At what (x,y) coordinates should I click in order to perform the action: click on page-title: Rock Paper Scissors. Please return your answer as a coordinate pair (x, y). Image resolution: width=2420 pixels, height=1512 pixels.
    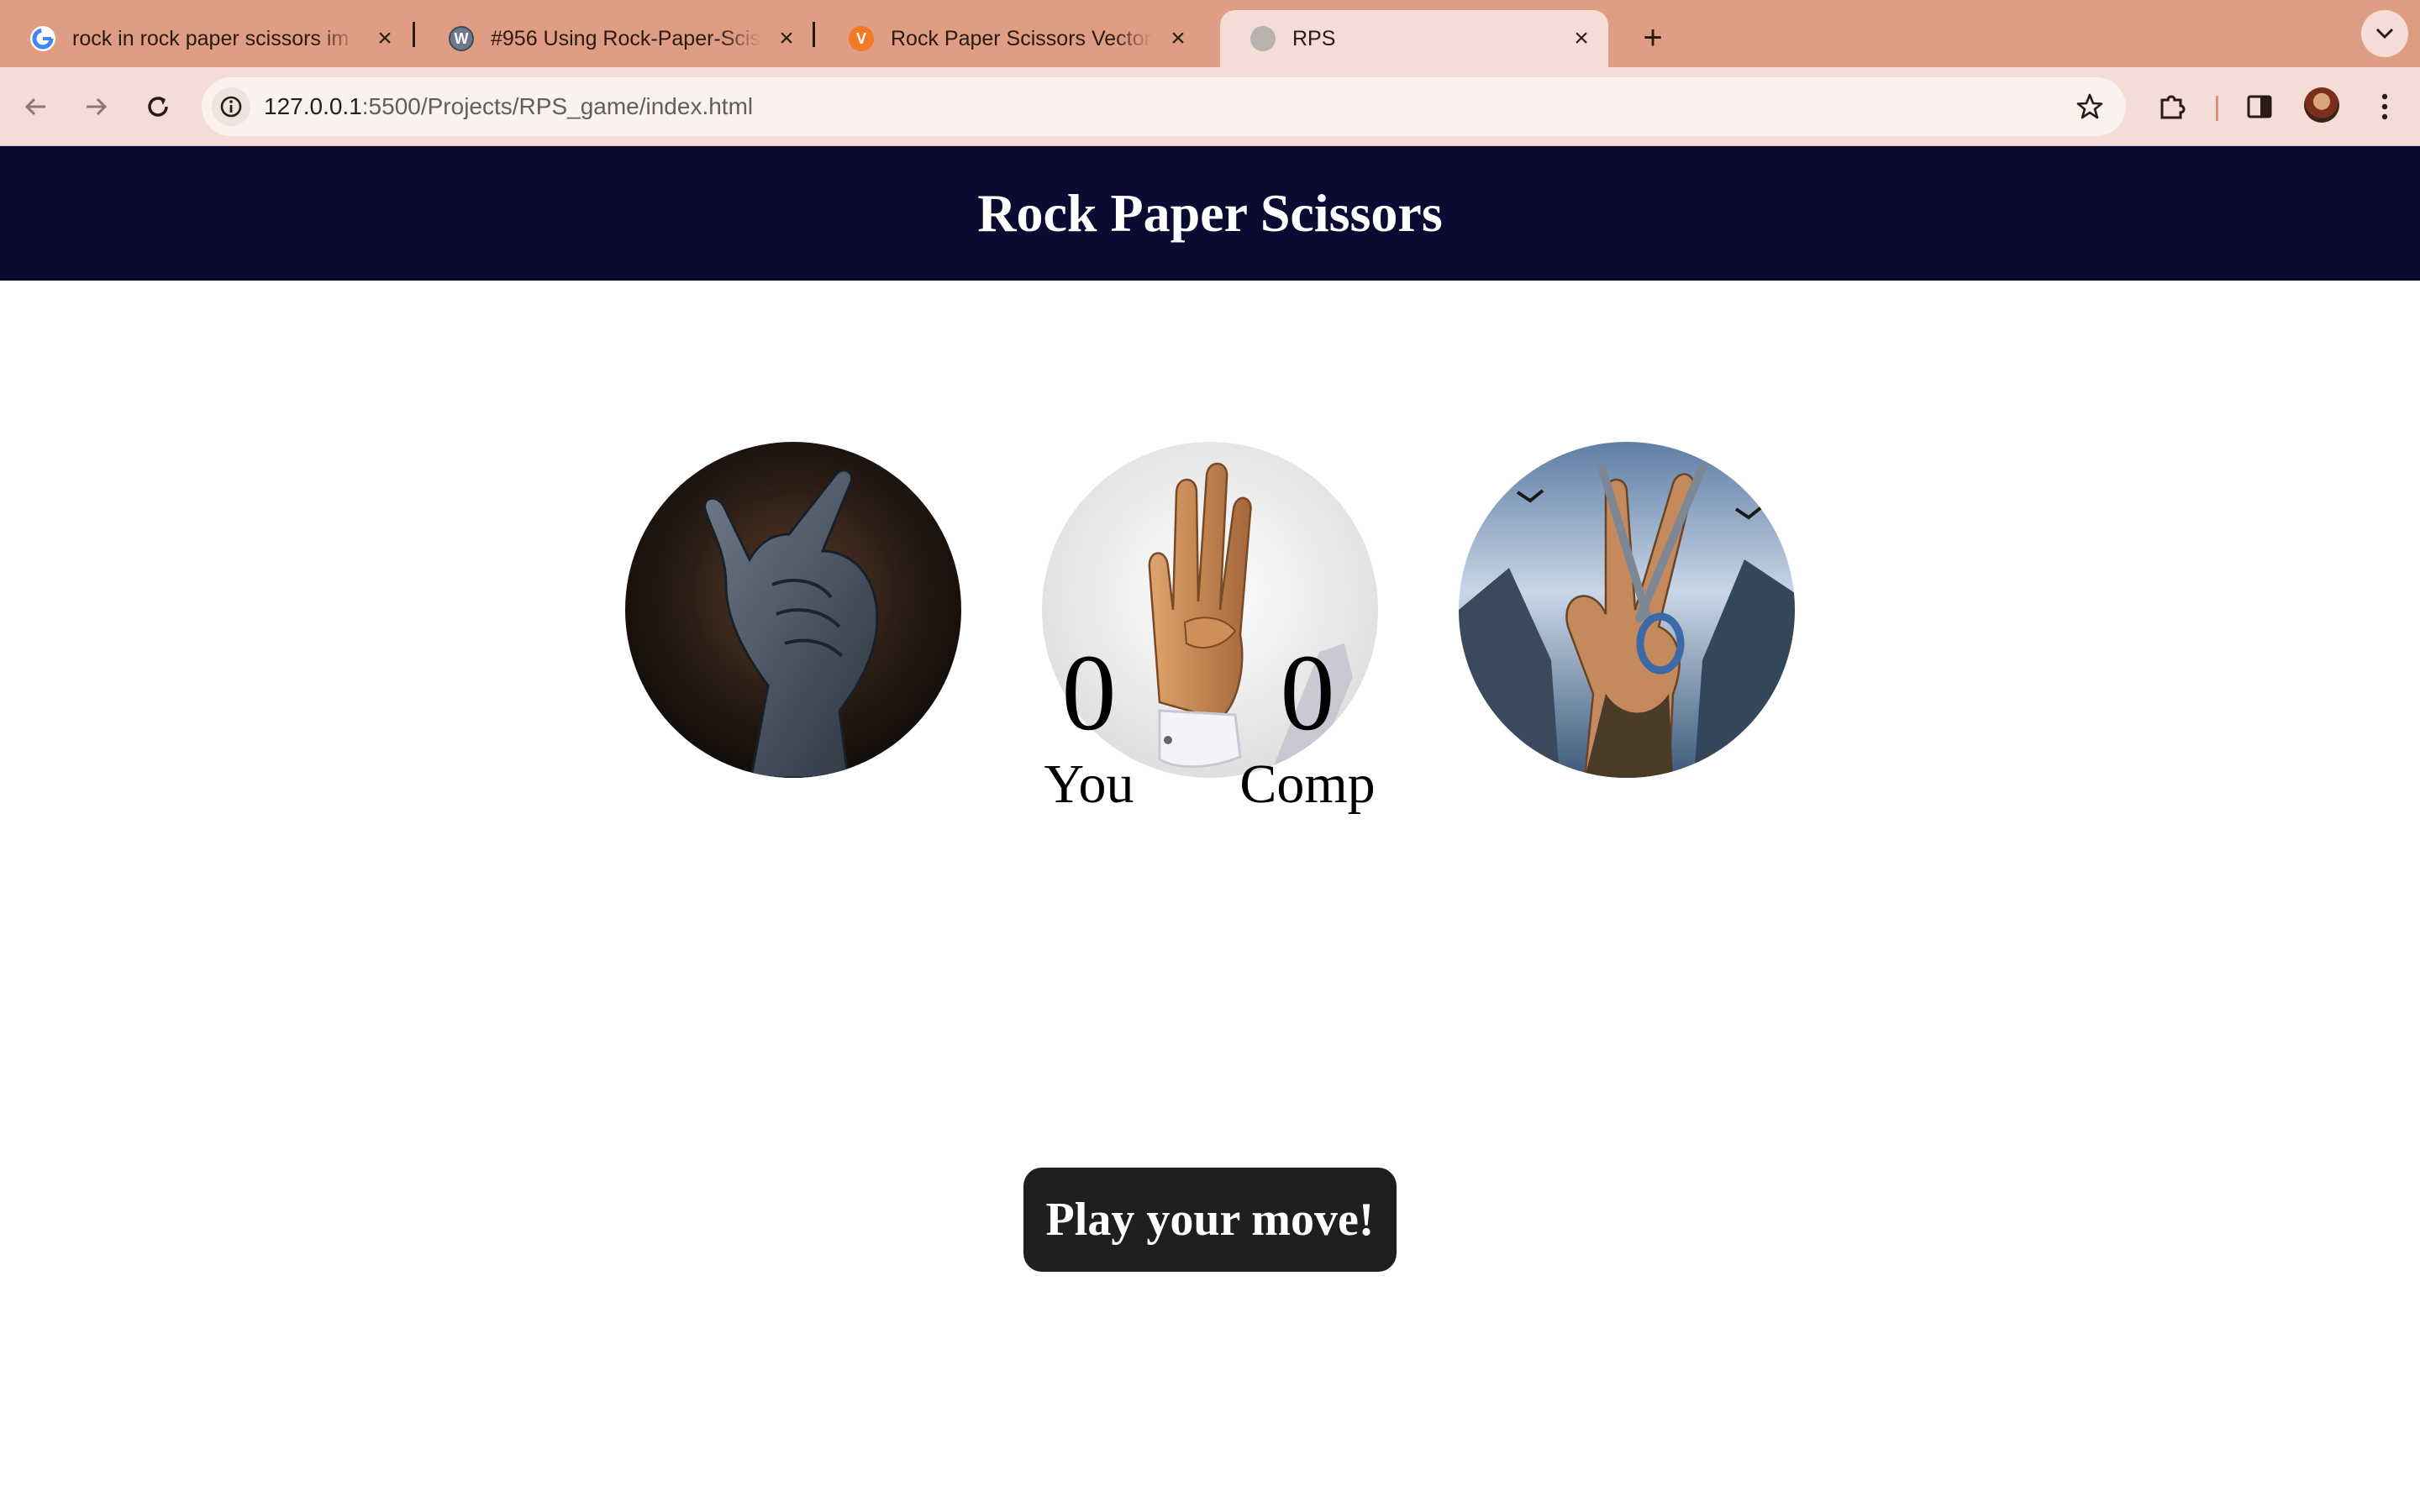
    Looking at the image, I should click on (1210, 213).